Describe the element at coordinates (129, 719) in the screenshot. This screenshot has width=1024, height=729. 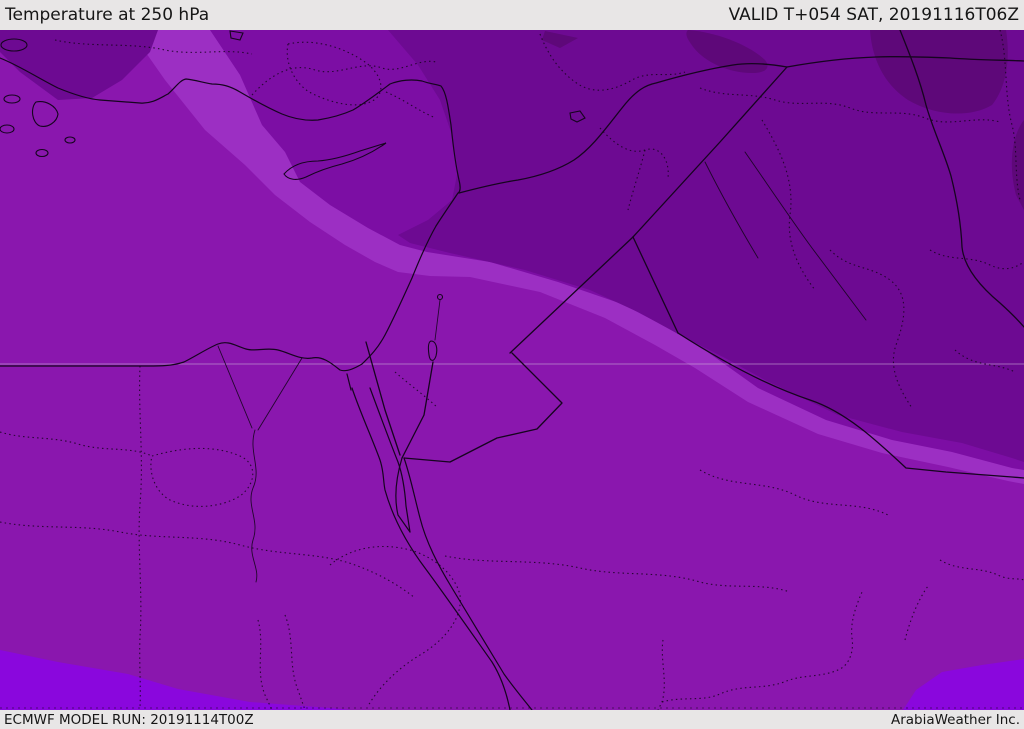
I see `model-run-label: ECMWF MODEL RUN: 20191114T00Z` at that location.